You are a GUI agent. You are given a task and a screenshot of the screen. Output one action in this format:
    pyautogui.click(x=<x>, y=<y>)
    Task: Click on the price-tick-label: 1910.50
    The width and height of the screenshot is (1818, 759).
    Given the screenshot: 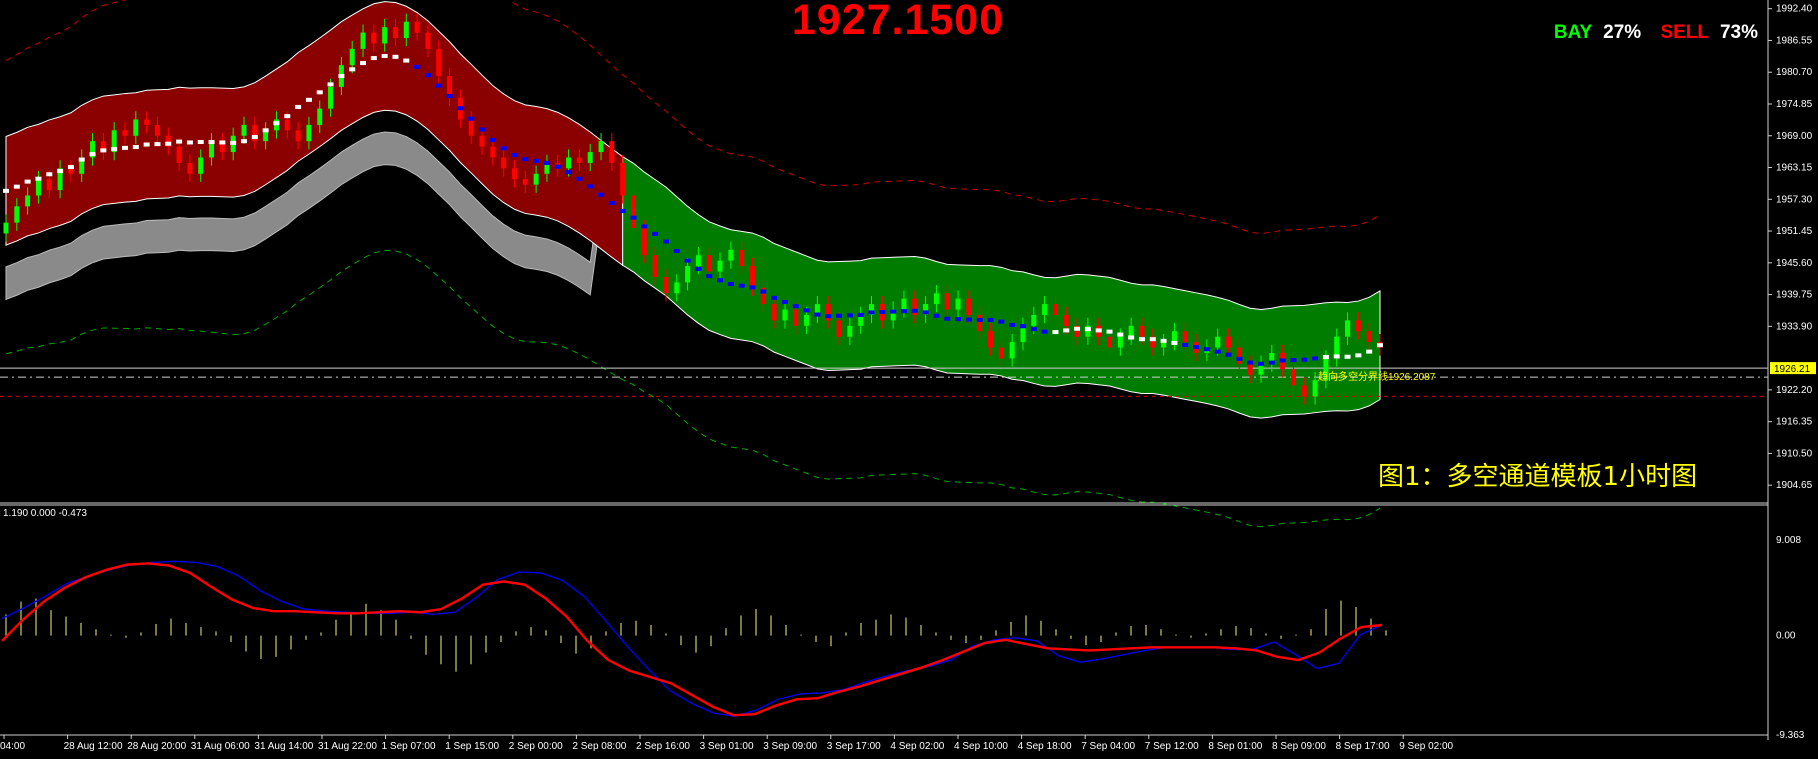 What is the action you would take?
    pyautogui.click(x=1794, y=453)
    